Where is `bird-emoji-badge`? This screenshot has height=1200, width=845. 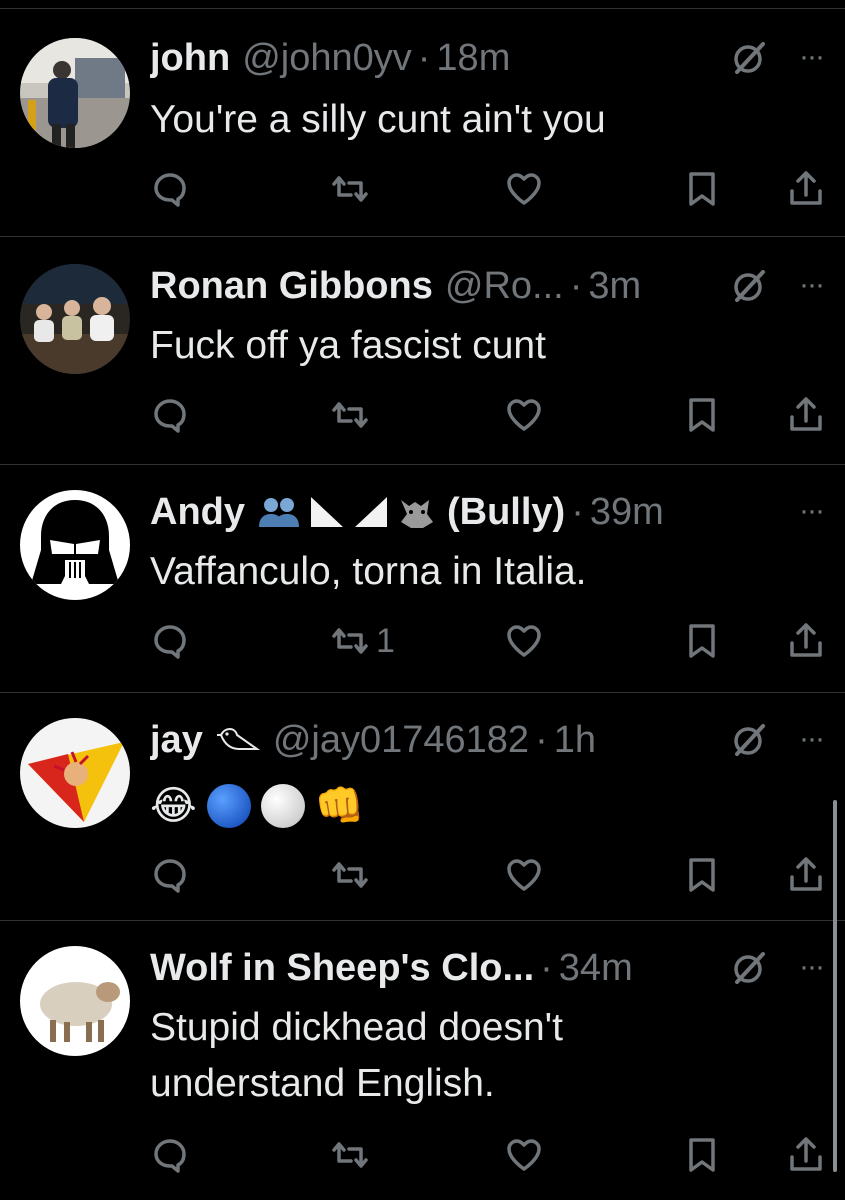
bird-emoji-badge is located at coordinates (238, 740).